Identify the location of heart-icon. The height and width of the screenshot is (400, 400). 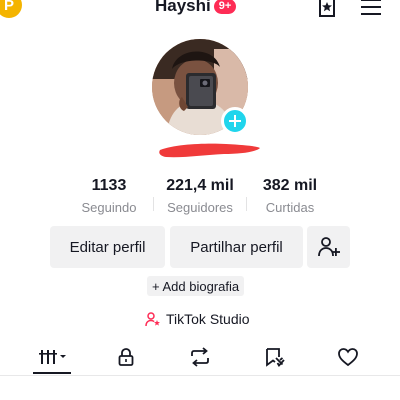
(348, 357).